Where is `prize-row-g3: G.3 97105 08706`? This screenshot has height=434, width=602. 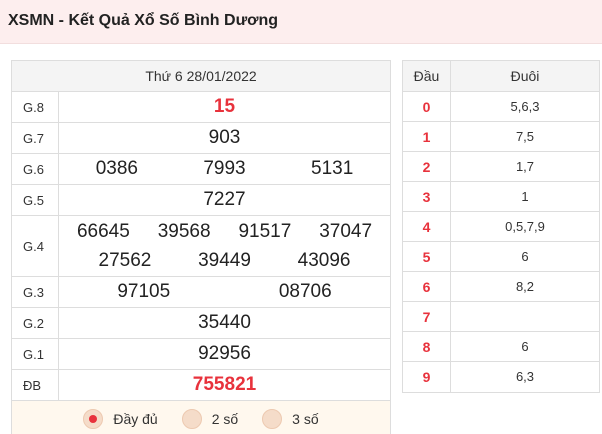
prize-row-g3: G.3 97105 08706 is located at coordinates (201, 292).